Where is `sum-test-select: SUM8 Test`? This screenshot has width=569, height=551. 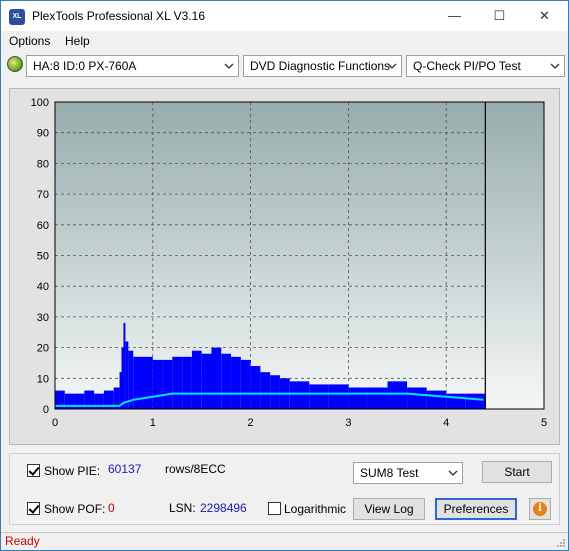 sum-test-select: SUM8 Test is located at coordinates (408, 473).